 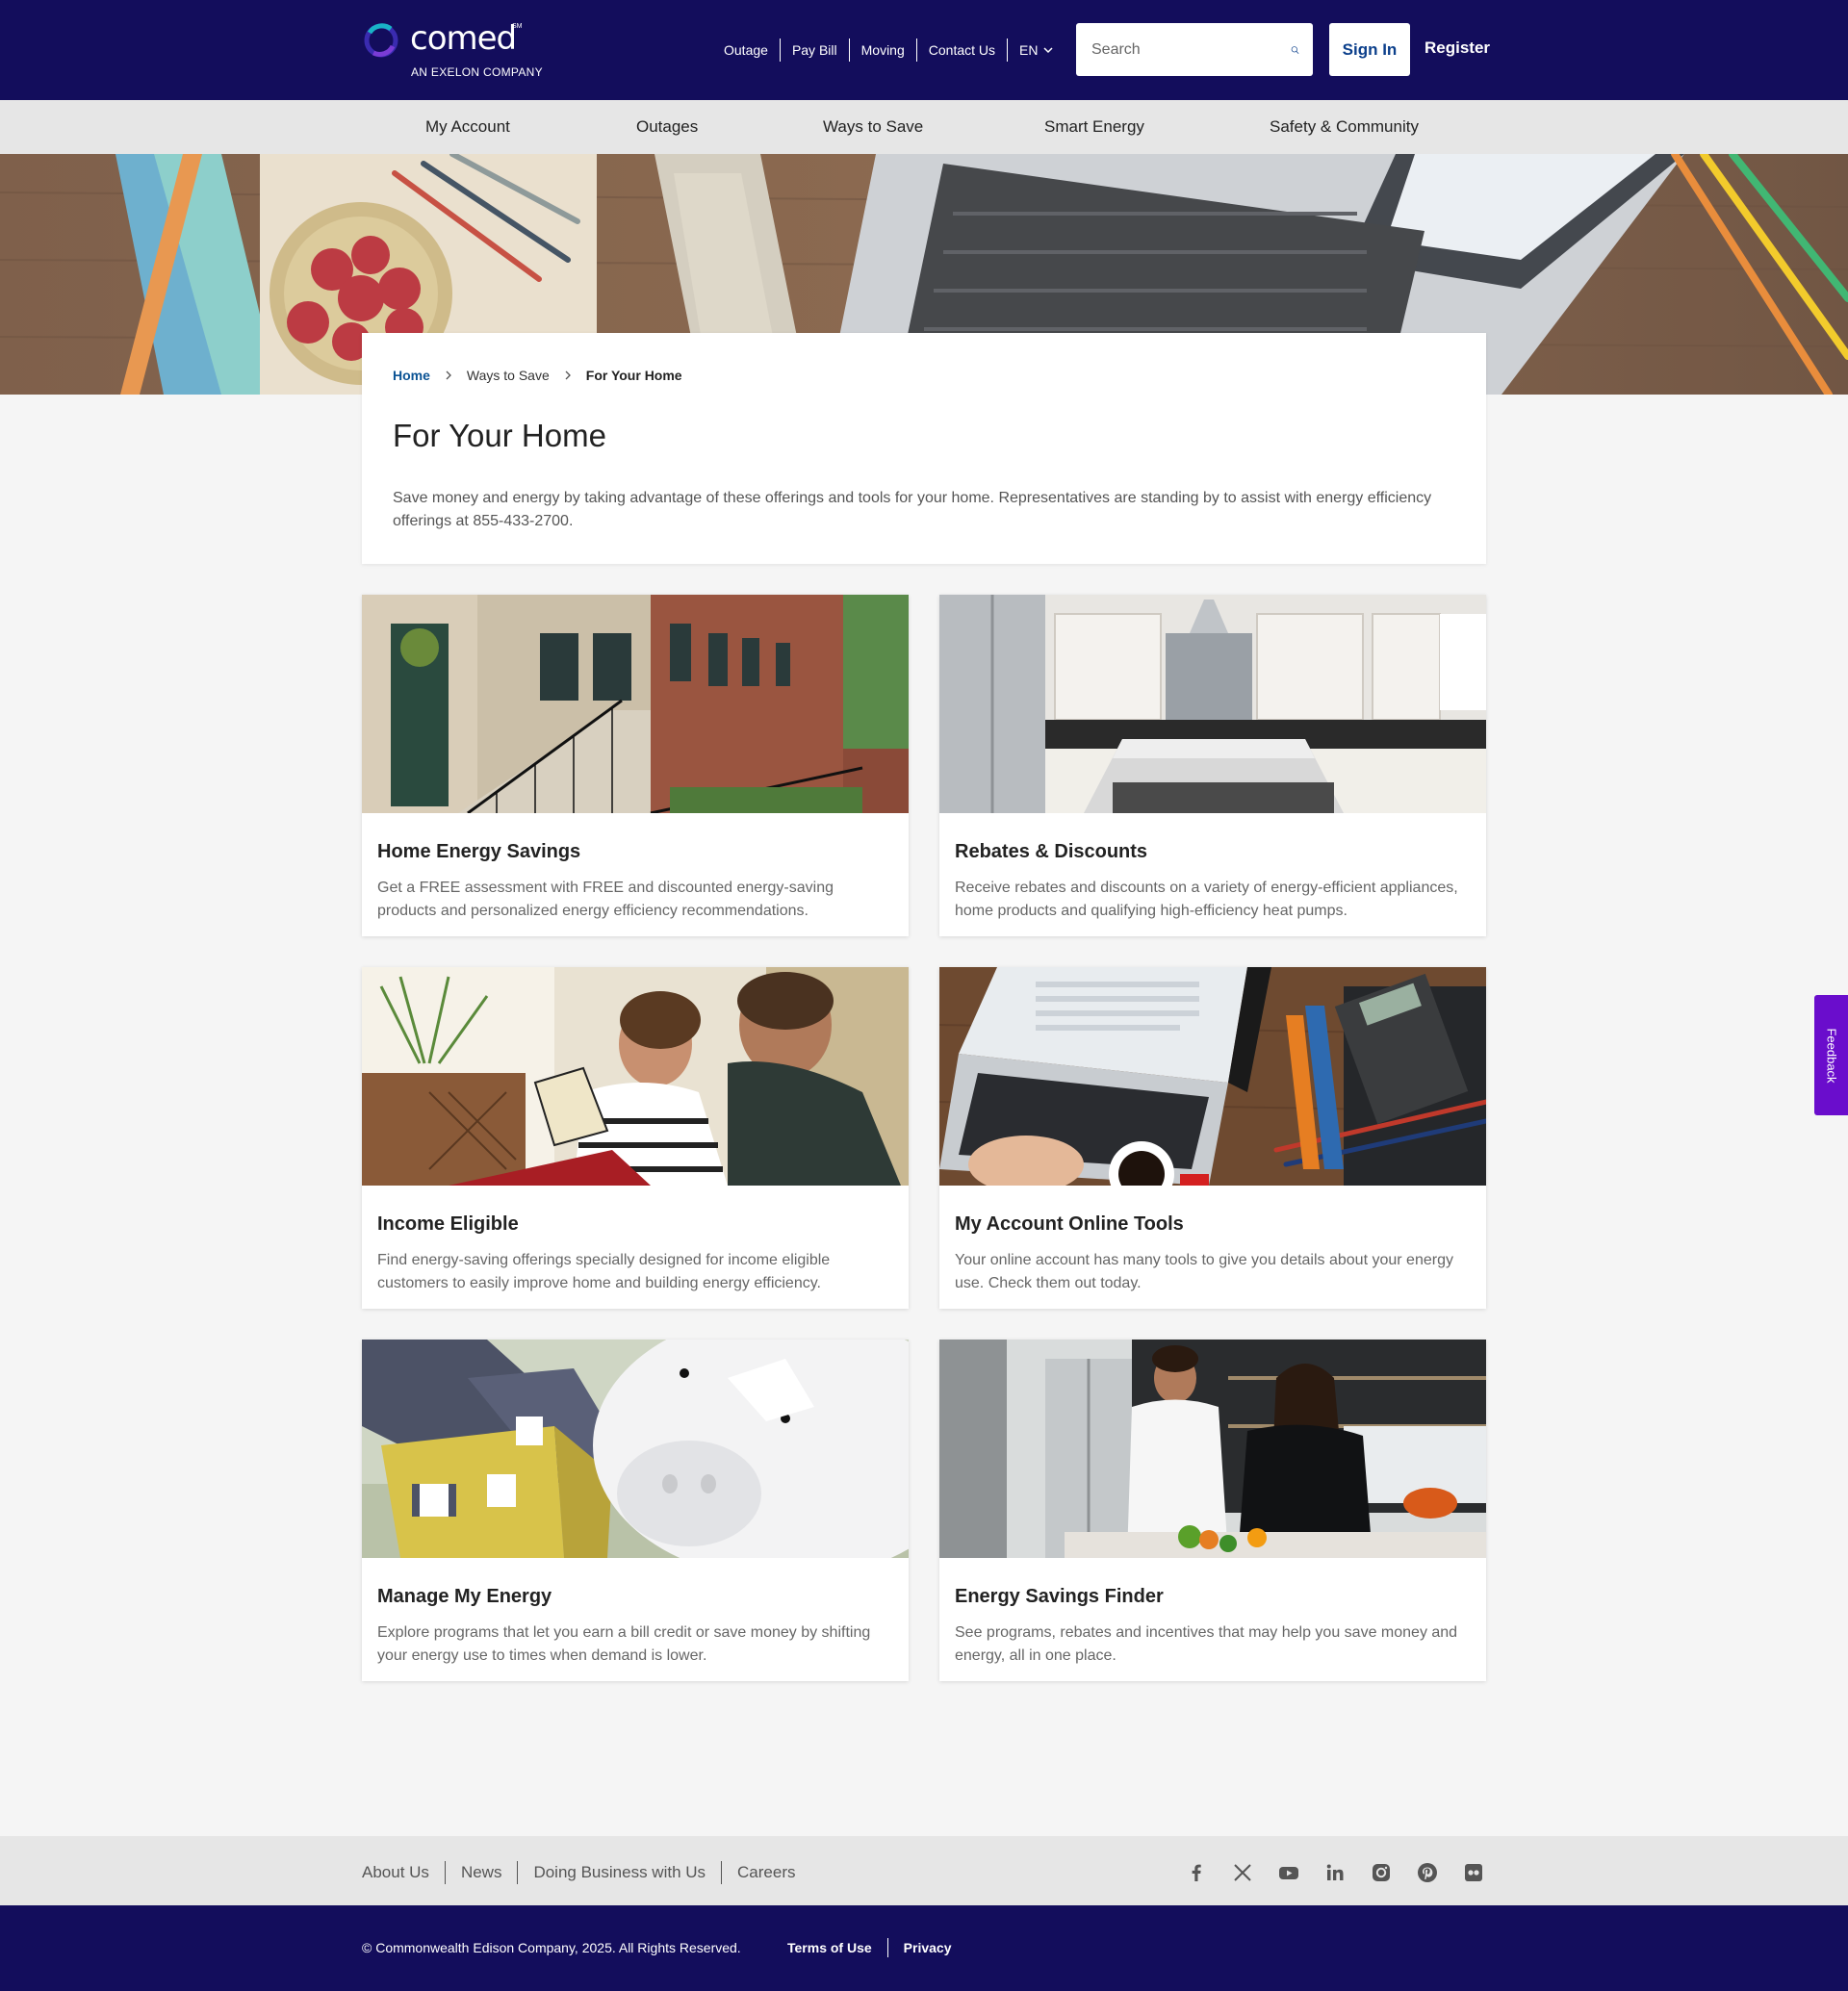 What do you see at coordinates (883, 50) in the screenshot?
I see `util-link-moving: Moving` at bounding box center [883, 50].